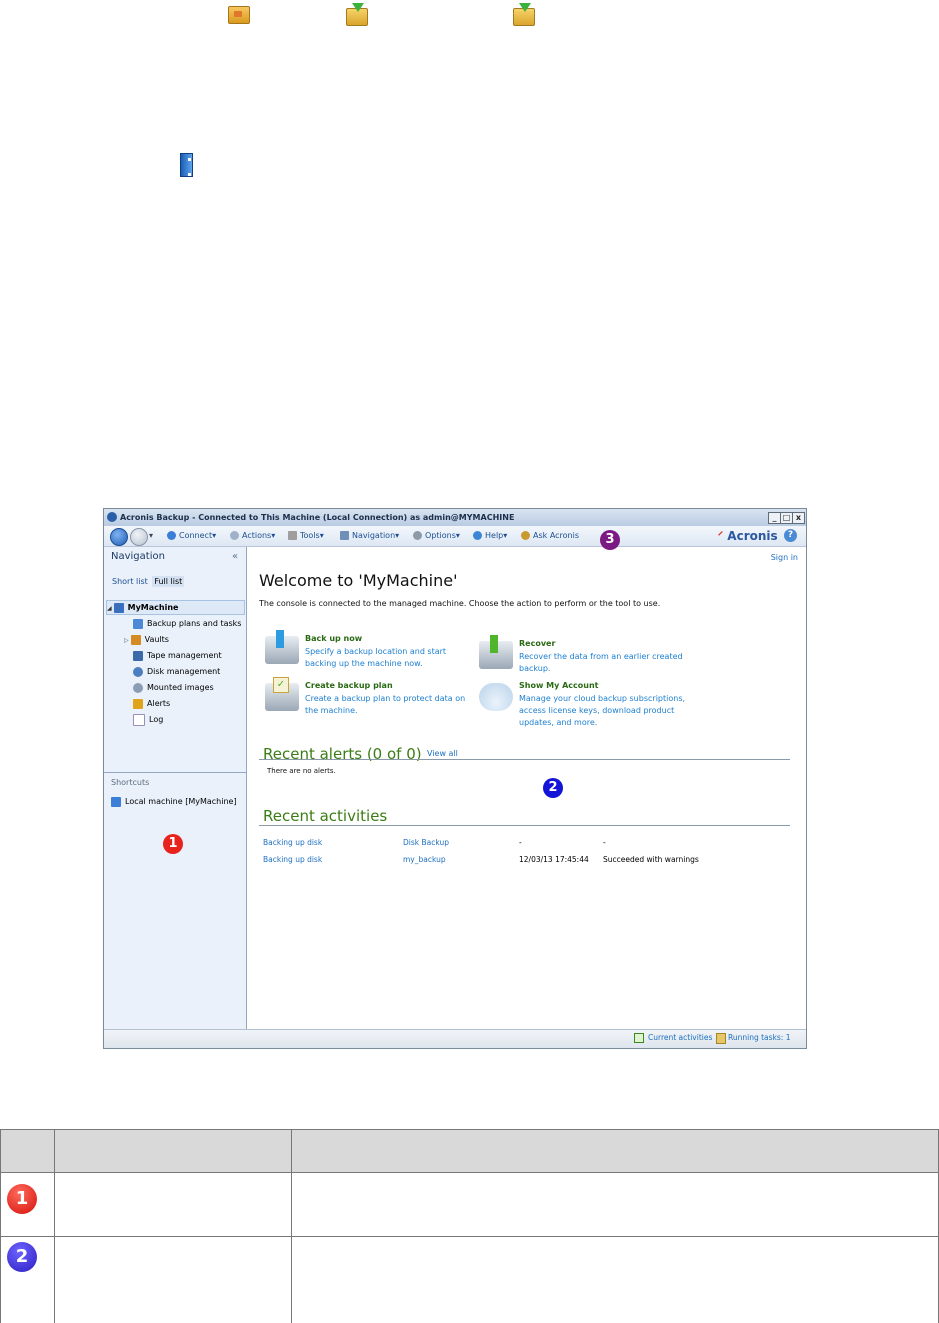 This screenshot has width=939, height=1323. I want to click on status-bar: Current activities Running tasks: 1, so click(455, 1038).